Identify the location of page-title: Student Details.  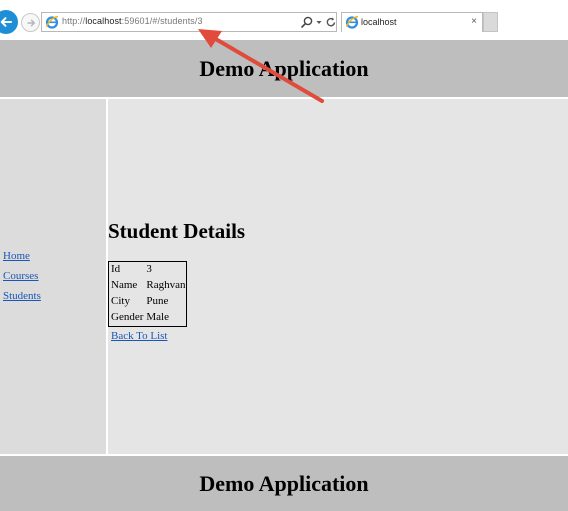
(177, 231).